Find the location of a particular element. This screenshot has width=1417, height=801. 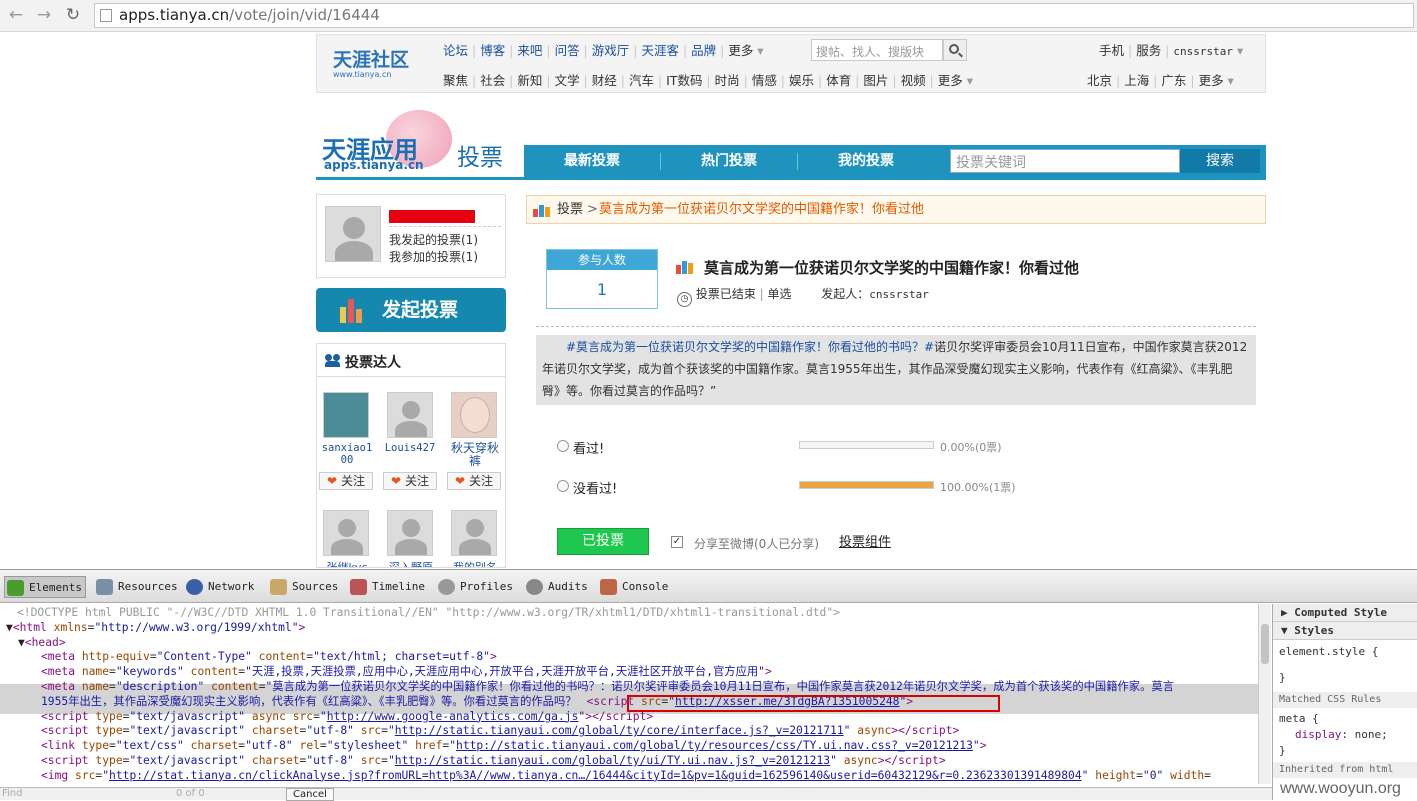

script-link: http://www.google-analytics.com/ga.js is located at coordinates (453, 716).